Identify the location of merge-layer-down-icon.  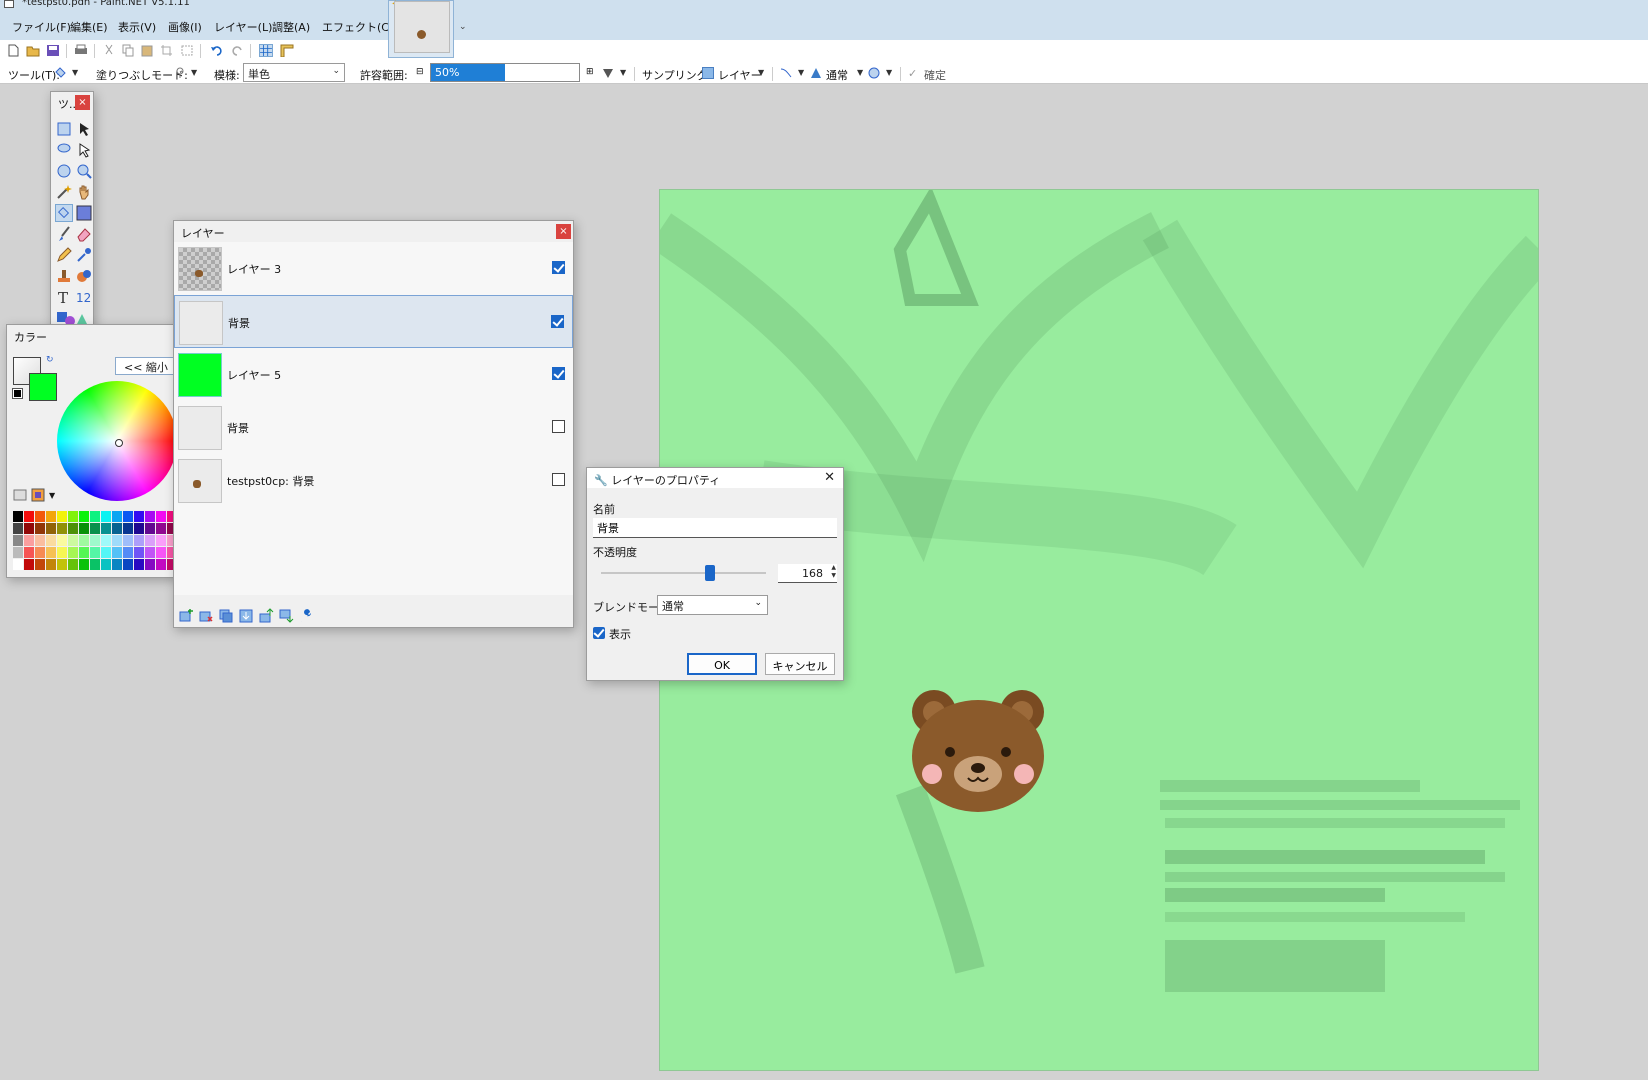
(246, 616).